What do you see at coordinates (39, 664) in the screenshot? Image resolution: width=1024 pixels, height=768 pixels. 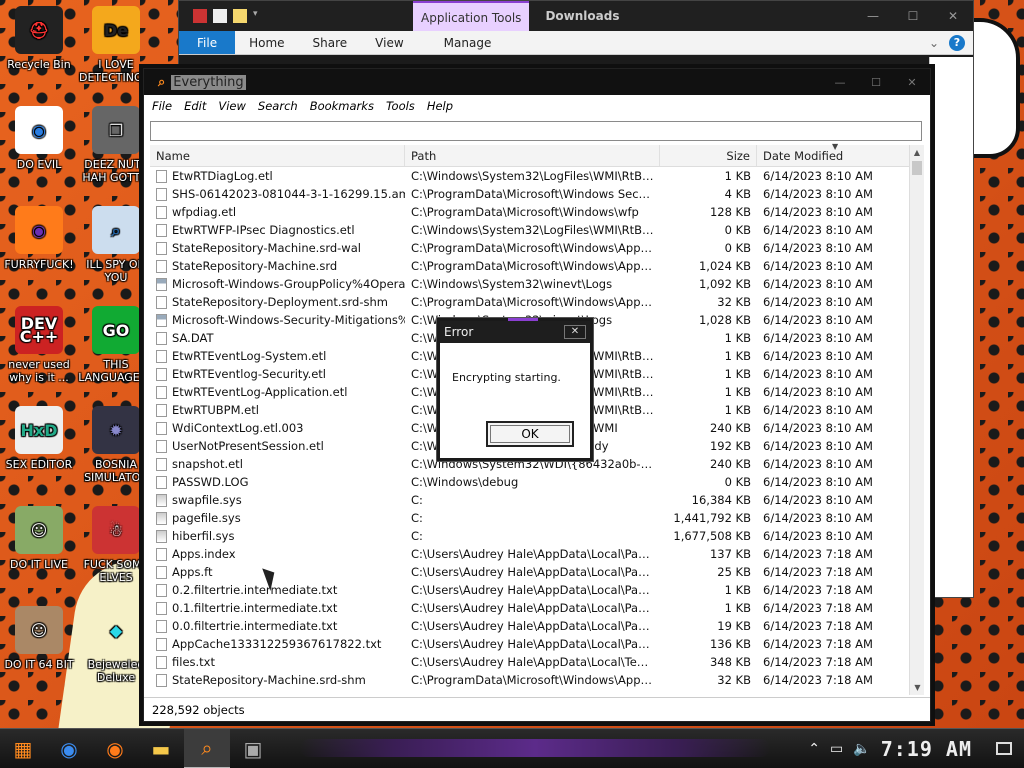 I see `desktop-icon-label: DO IT 64 BIT` at bounding box center [39, 664].